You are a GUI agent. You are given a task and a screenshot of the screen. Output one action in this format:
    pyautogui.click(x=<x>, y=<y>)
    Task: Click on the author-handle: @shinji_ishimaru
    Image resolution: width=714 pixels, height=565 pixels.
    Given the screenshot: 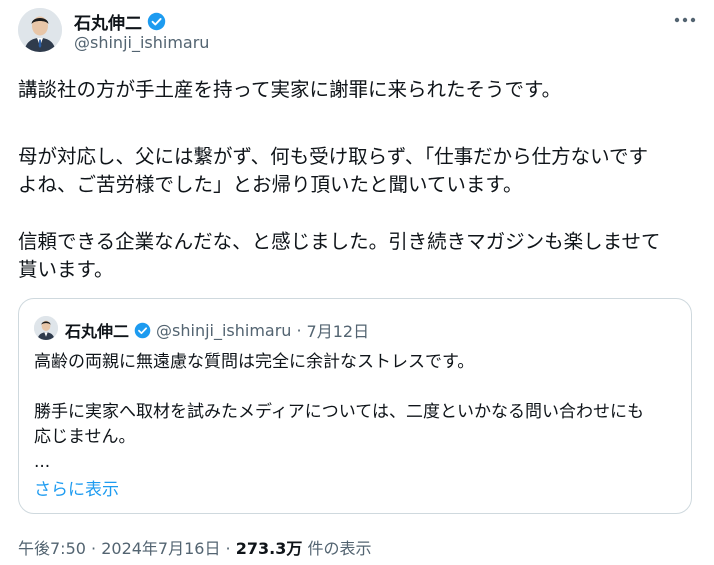 What is the action you would take?
    pyautogui.click(x=141, y=42)
    